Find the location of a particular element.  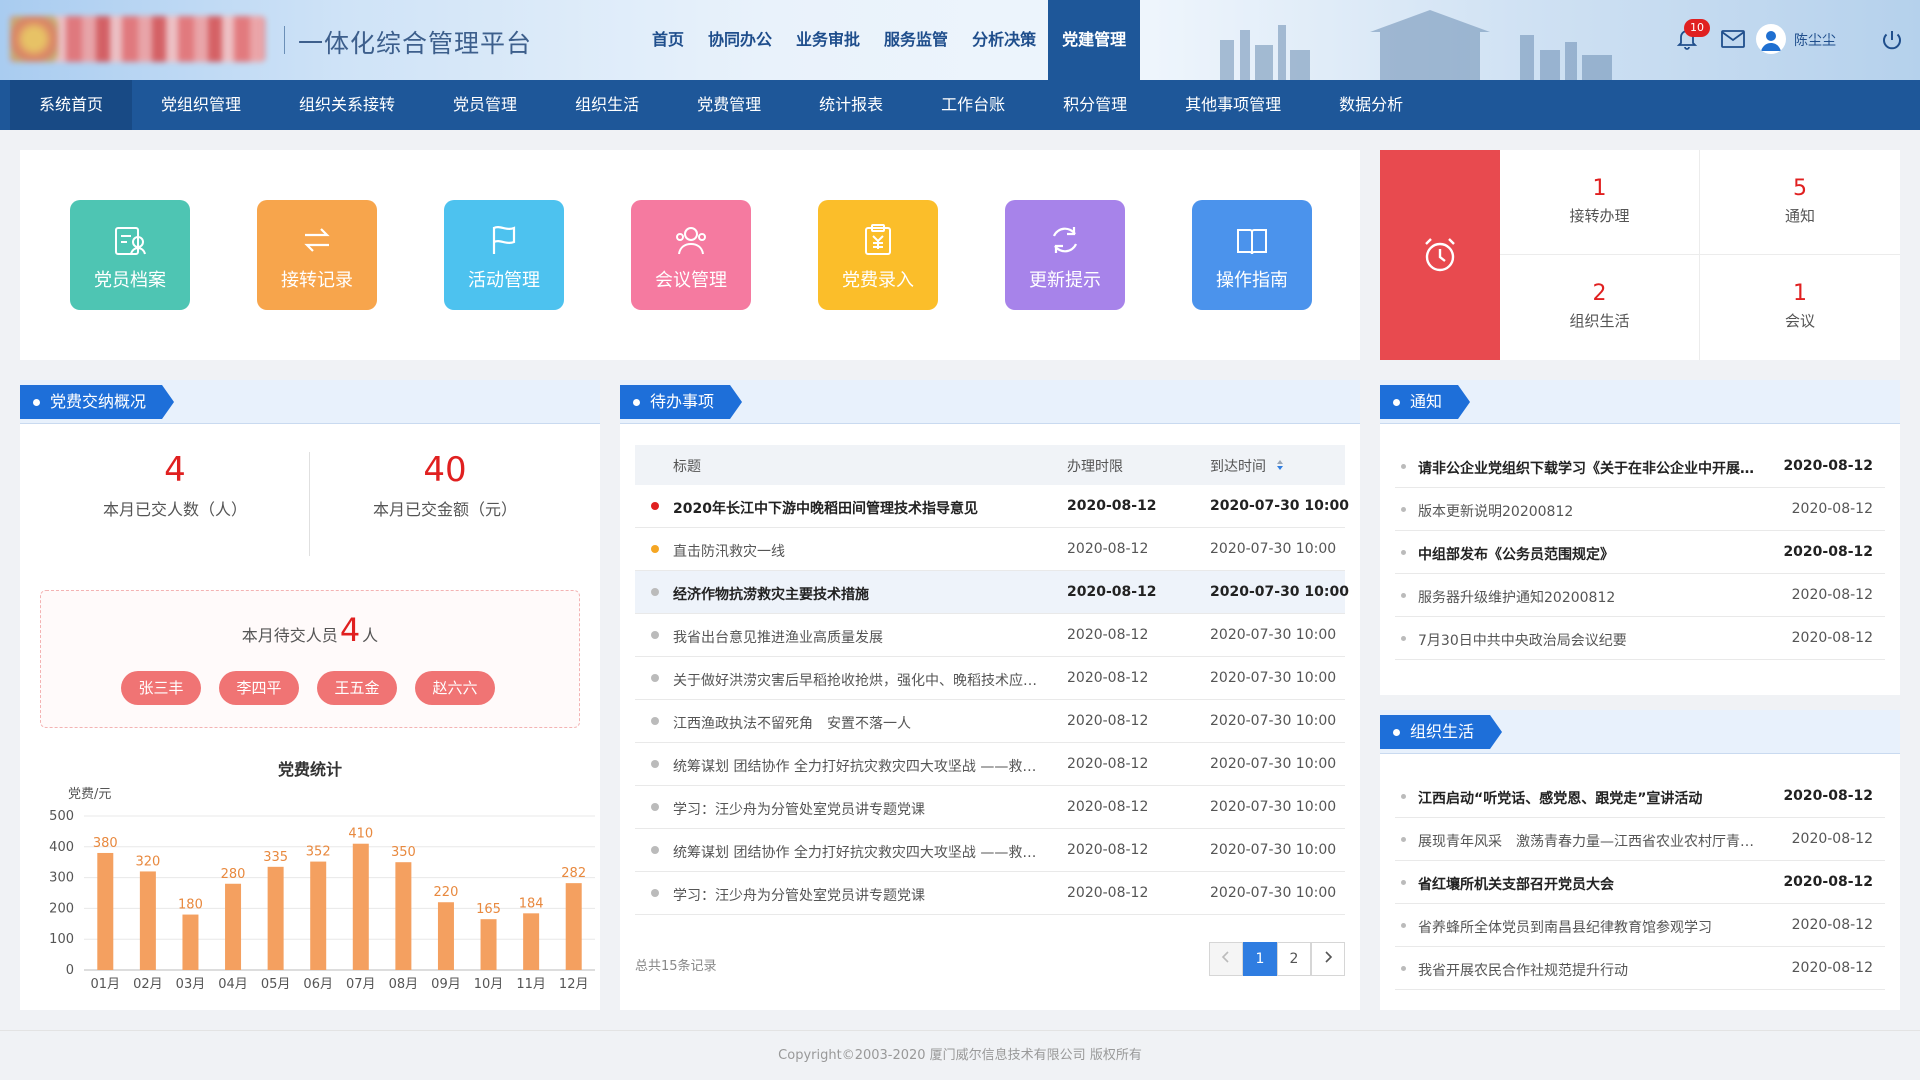

subnav-org-life: 组织生活 is located at coordinates (607, 105).